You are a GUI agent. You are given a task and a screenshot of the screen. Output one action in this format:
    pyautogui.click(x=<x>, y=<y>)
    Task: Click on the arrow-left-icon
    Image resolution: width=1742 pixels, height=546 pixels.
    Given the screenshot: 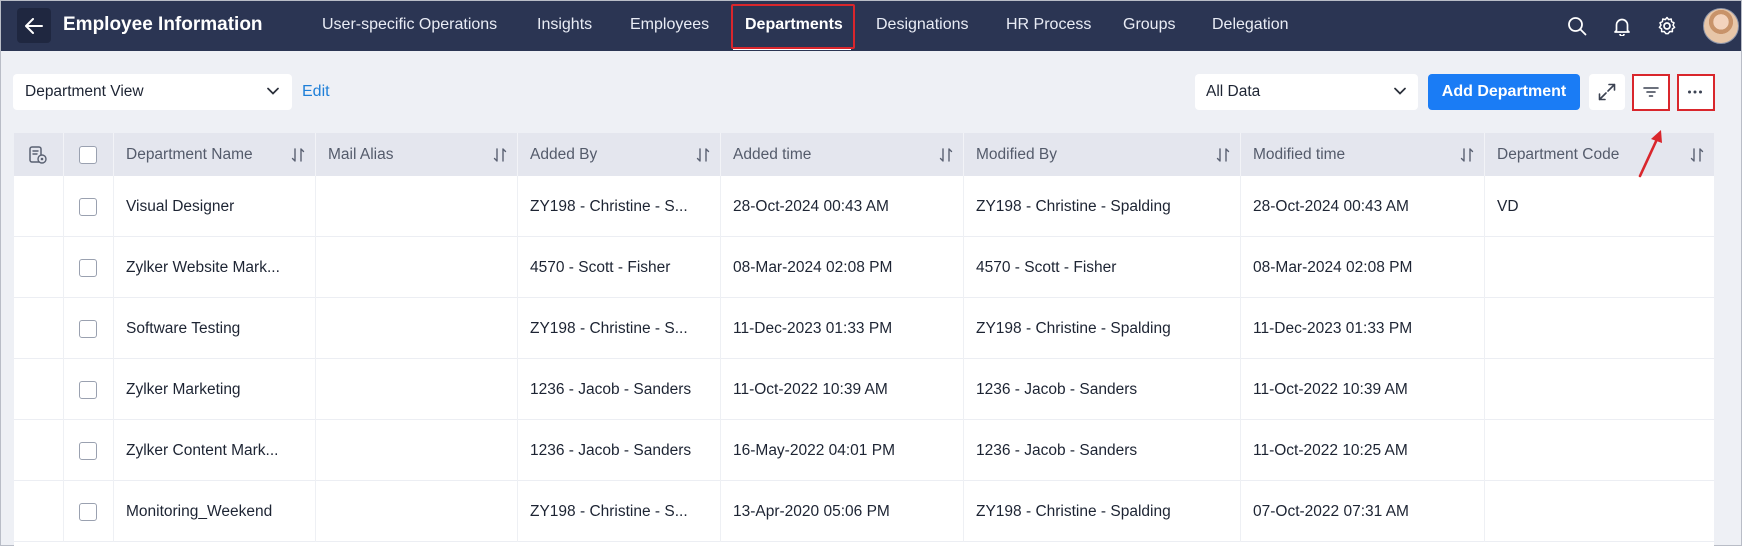 What is the action you would take?
    pyautogui.click(x=34, y=25)
    